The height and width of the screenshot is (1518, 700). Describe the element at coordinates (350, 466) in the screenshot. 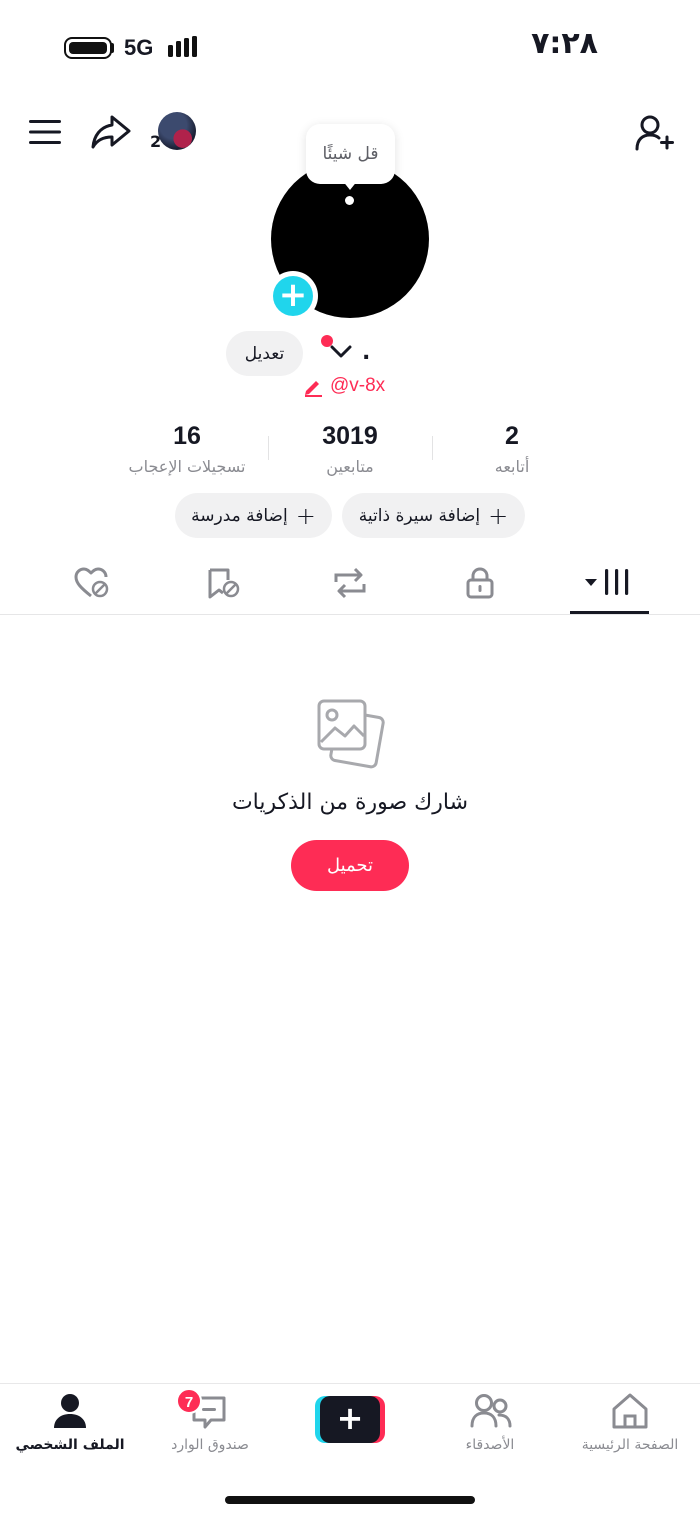

I see `followers-label: متابعين` at that location.